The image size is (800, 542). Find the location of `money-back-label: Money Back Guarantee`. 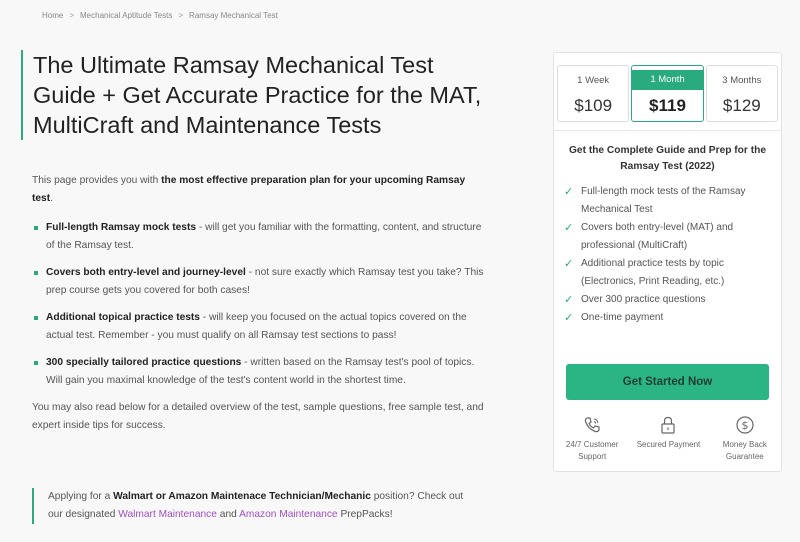

money-back-label: Money Back Guarantee is located at coordinates (744, 450).